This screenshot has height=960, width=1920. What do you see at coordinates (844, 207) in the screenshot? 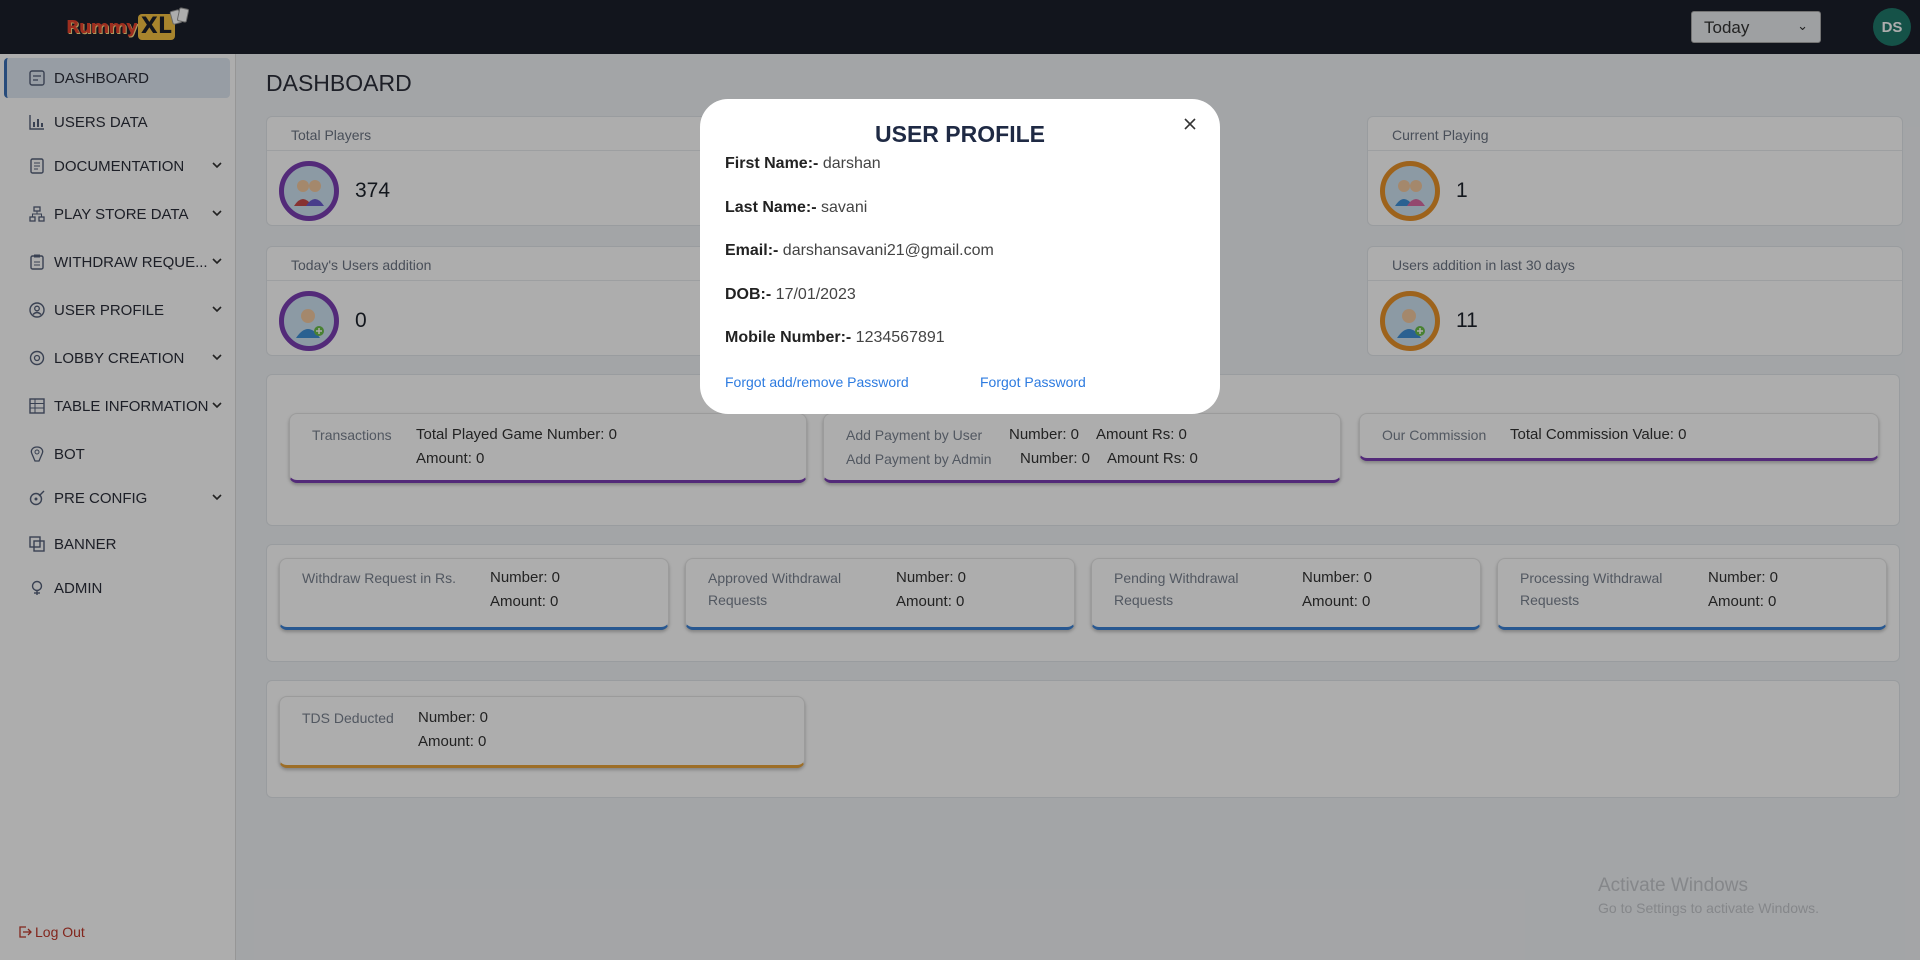
I see `field-value: savani` at bounding box center [844, 207].